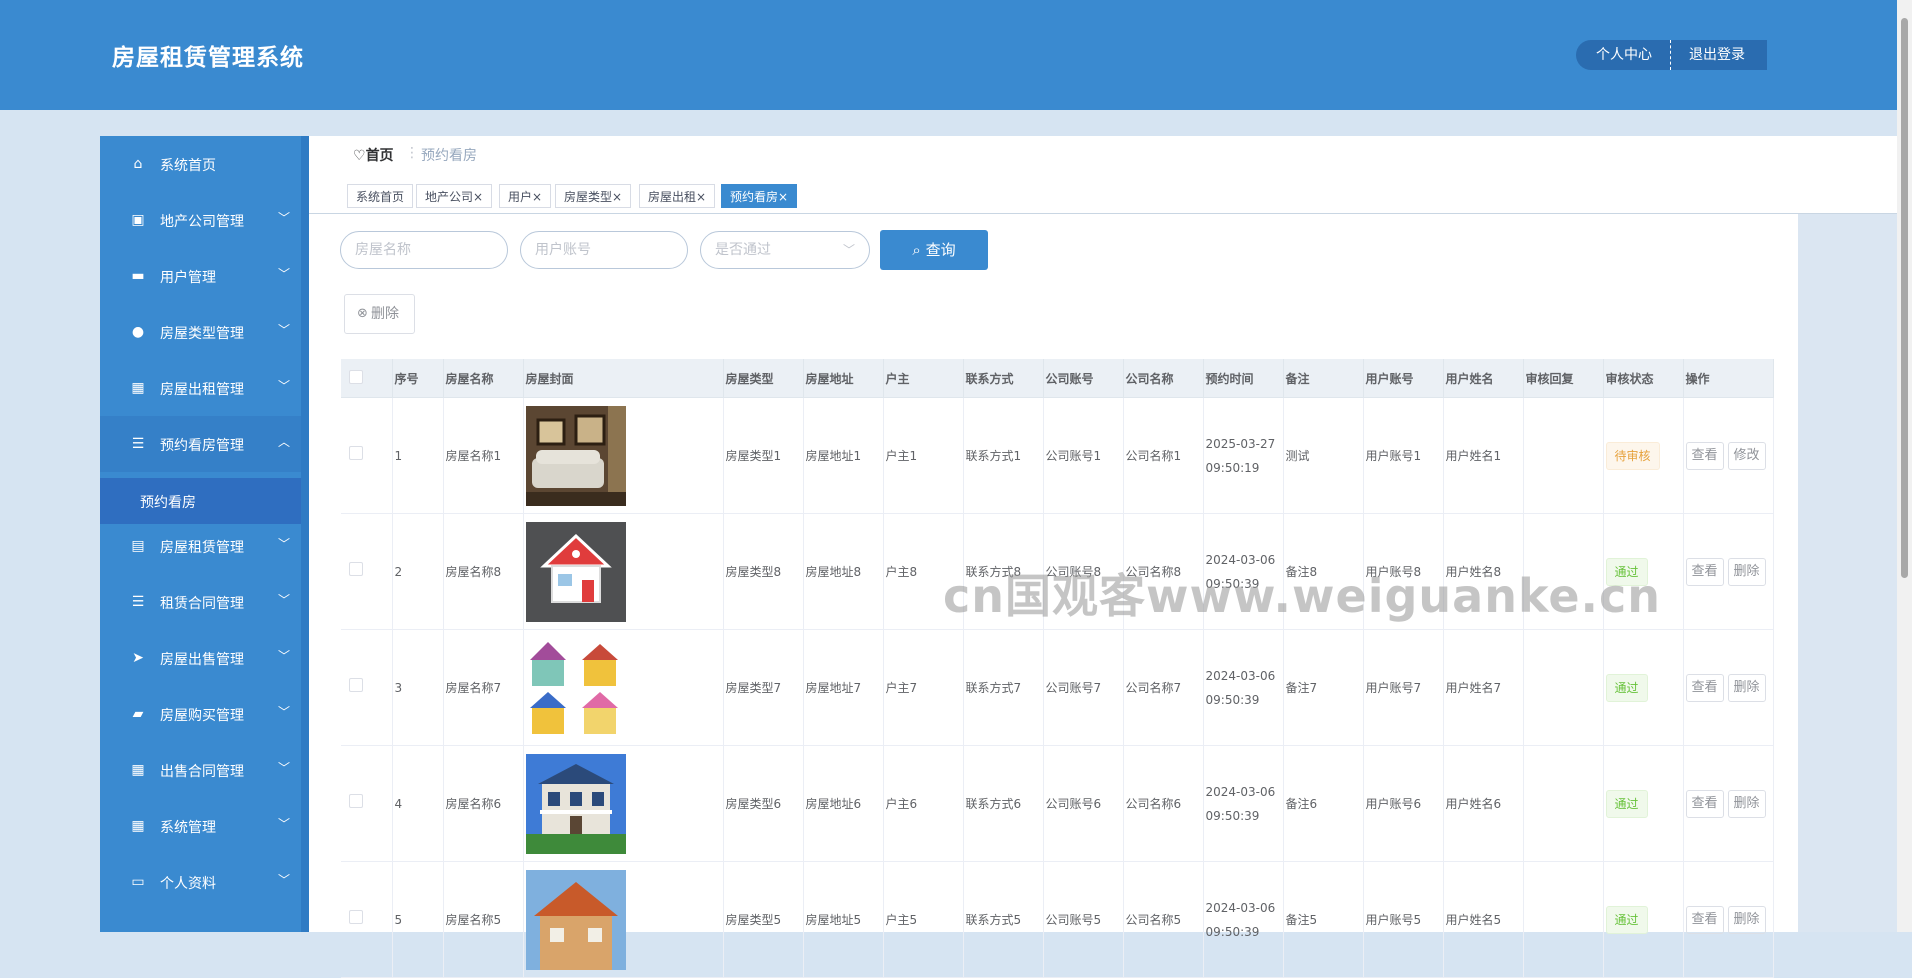 This screenshot has height=978, width=1912. I want to click on cell-company-account: 公司账号1, so click(1083, 455).